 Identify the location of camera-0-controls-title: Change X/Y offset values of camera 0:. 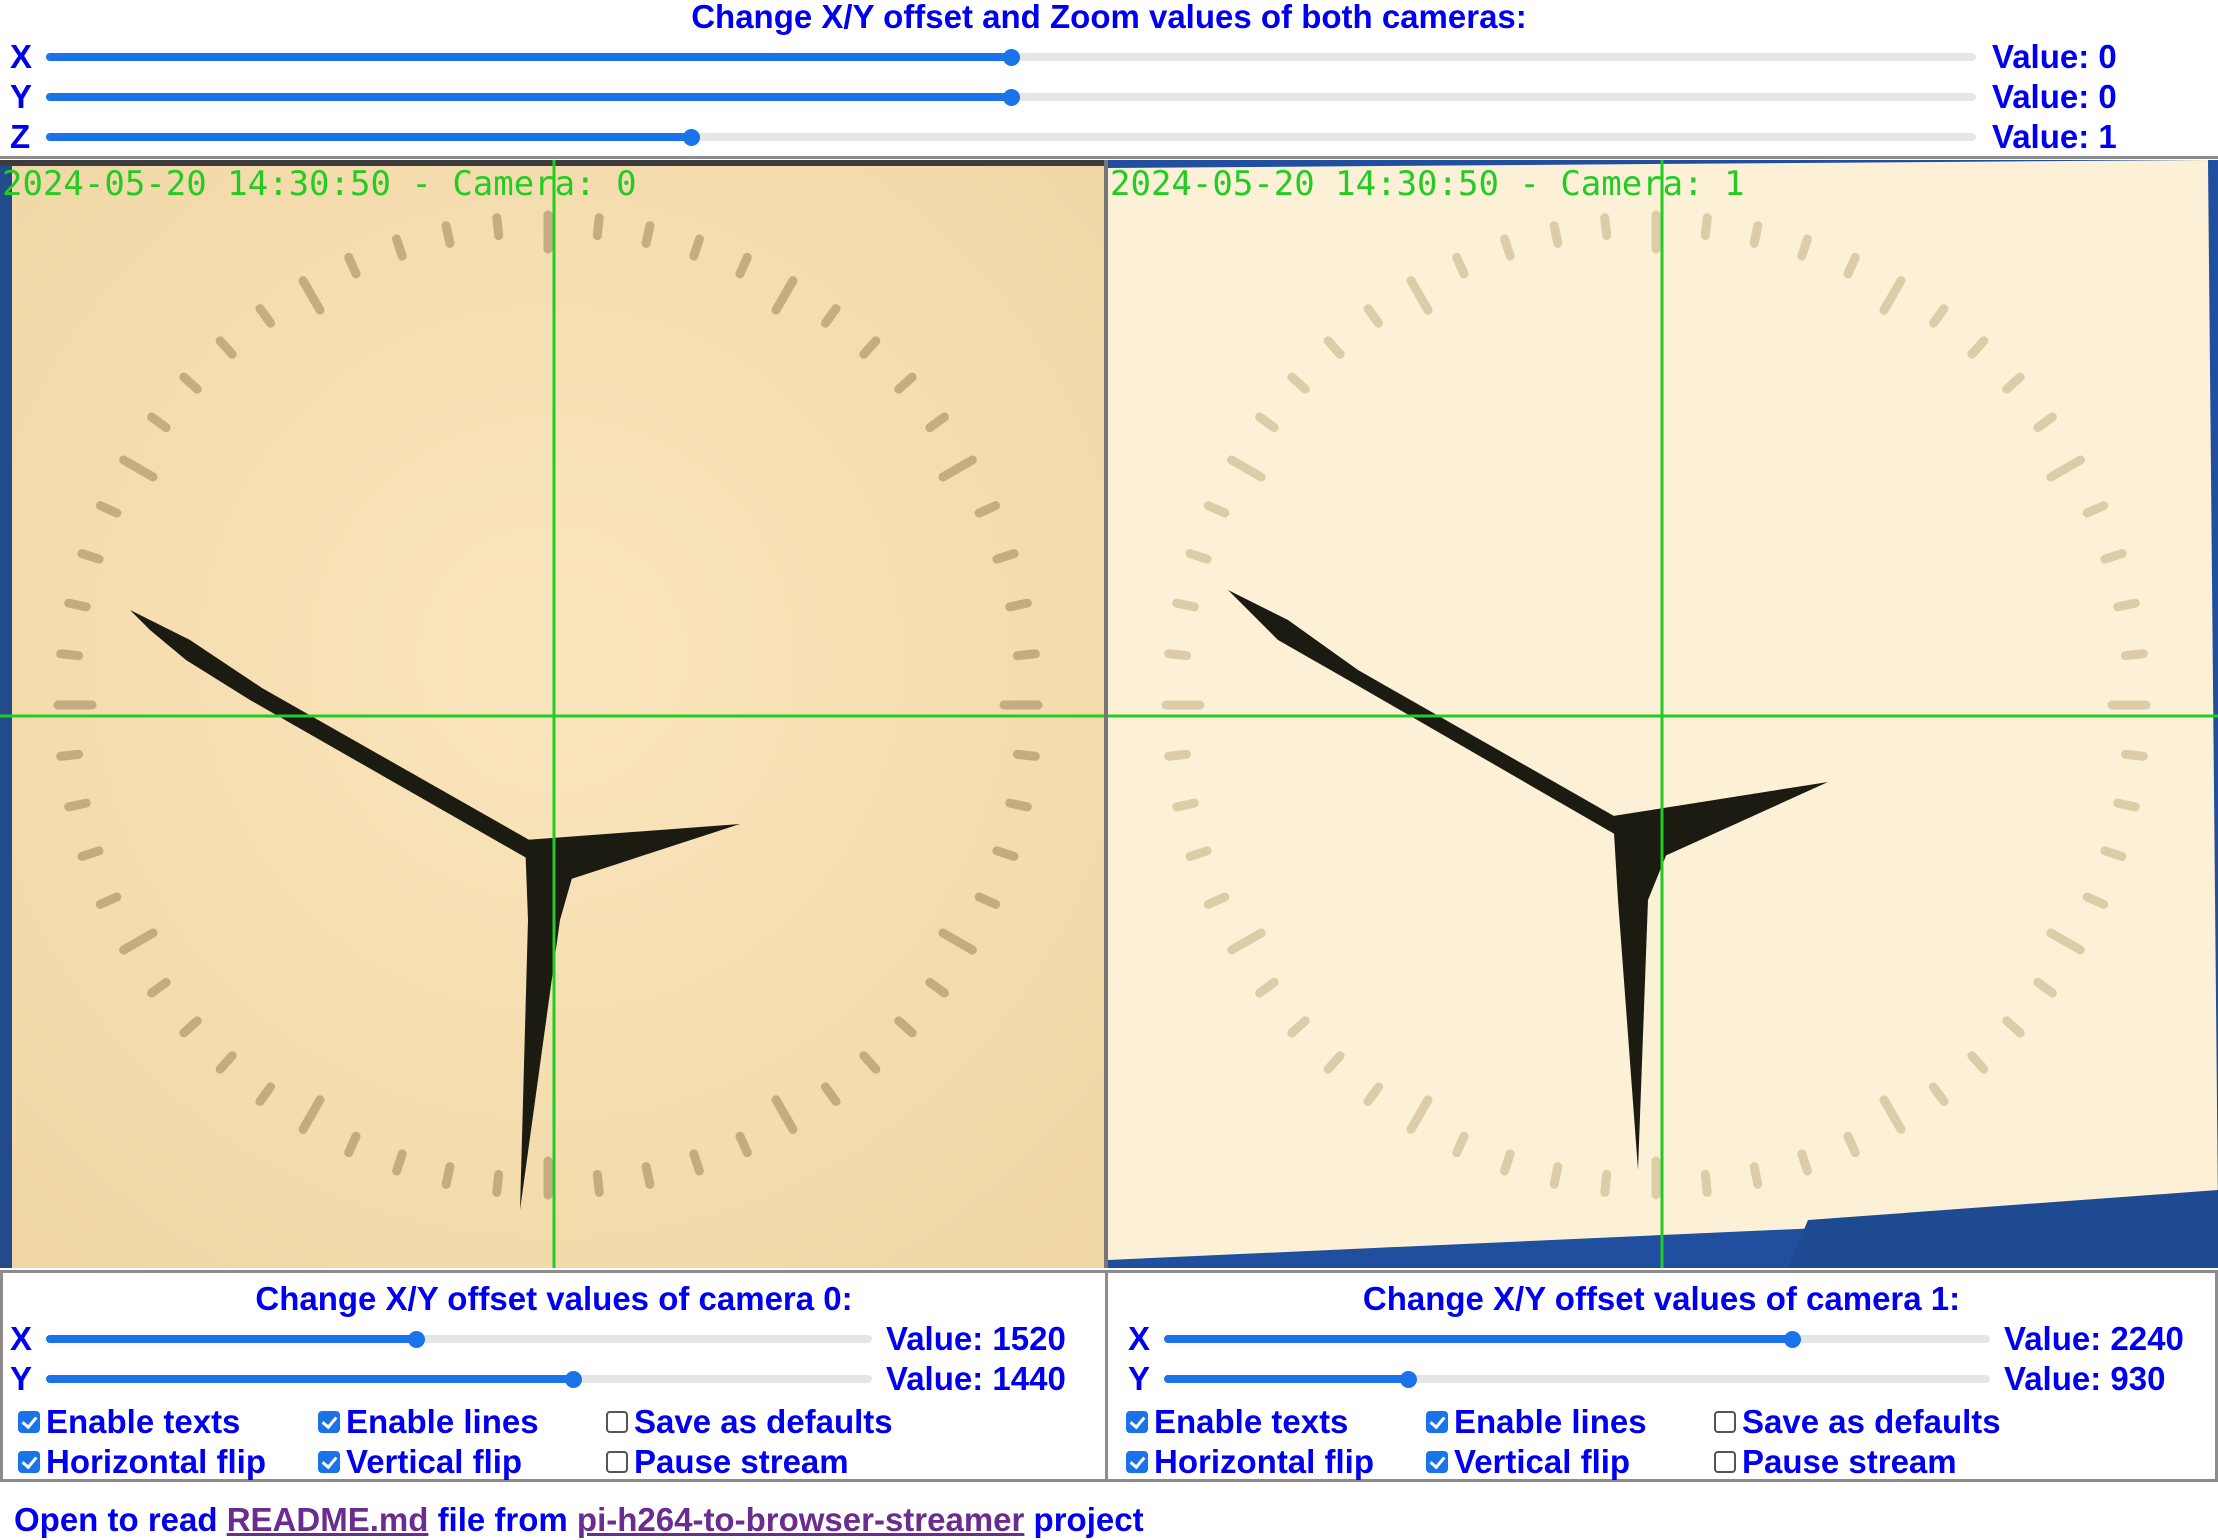
(554, 1298).